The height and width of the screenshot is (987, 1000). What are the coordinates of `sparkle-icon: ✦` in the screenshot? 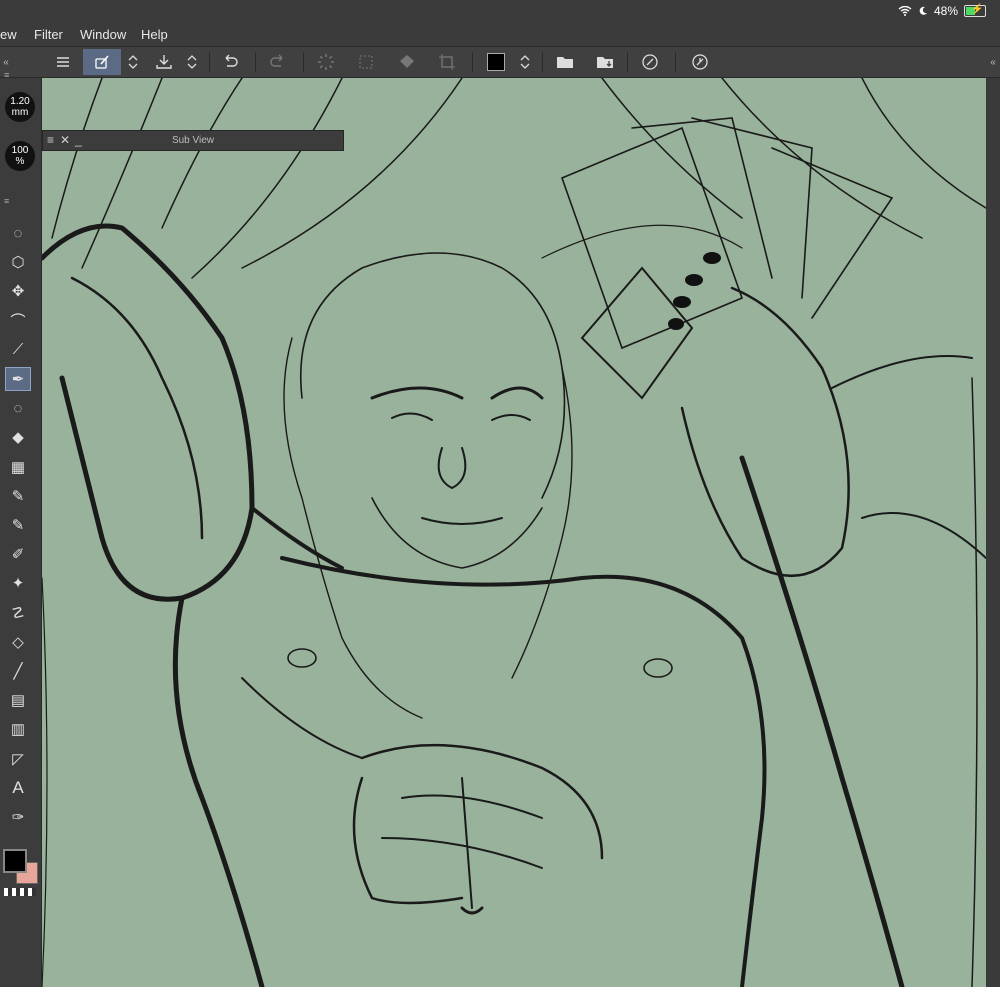 It's located at (18, 583).